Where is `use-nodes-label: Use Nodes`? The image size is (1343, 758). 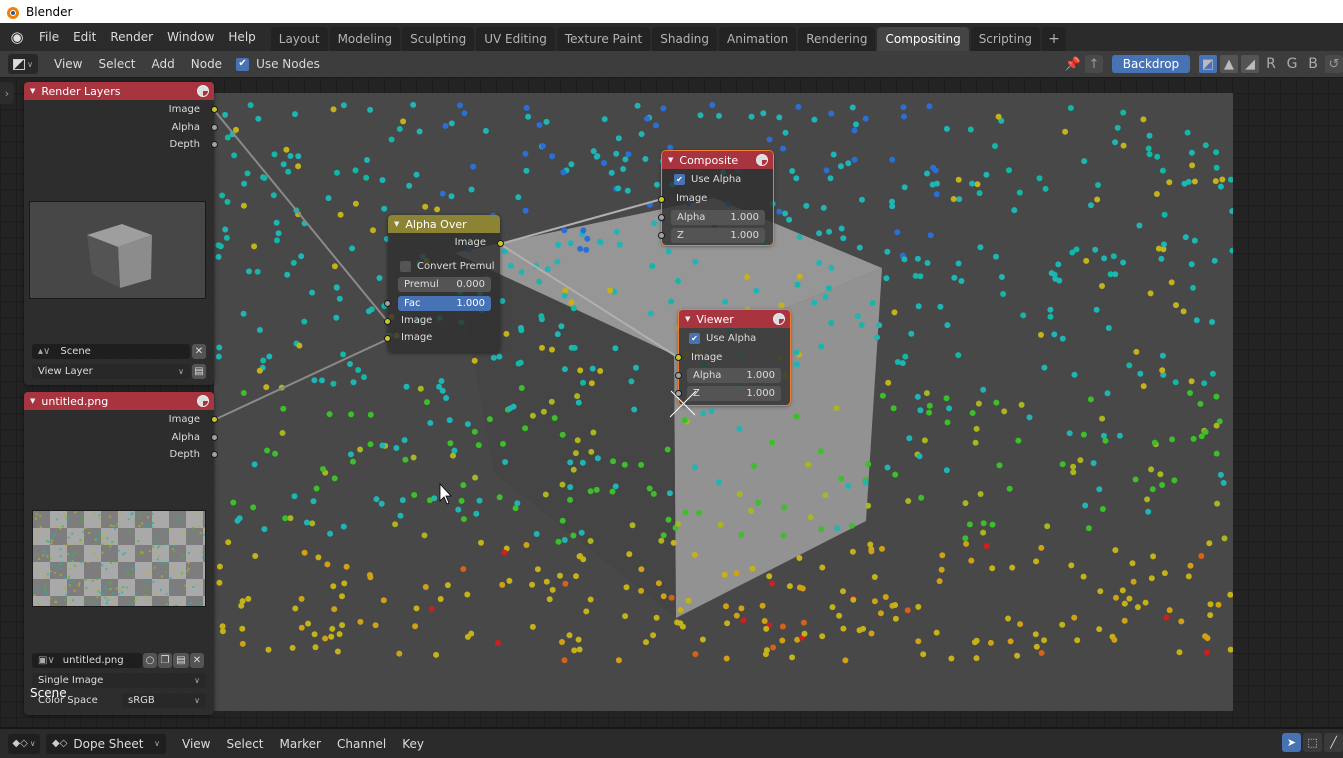 use-nodes-label: Use Nodes is located at coordinates (288, 64).